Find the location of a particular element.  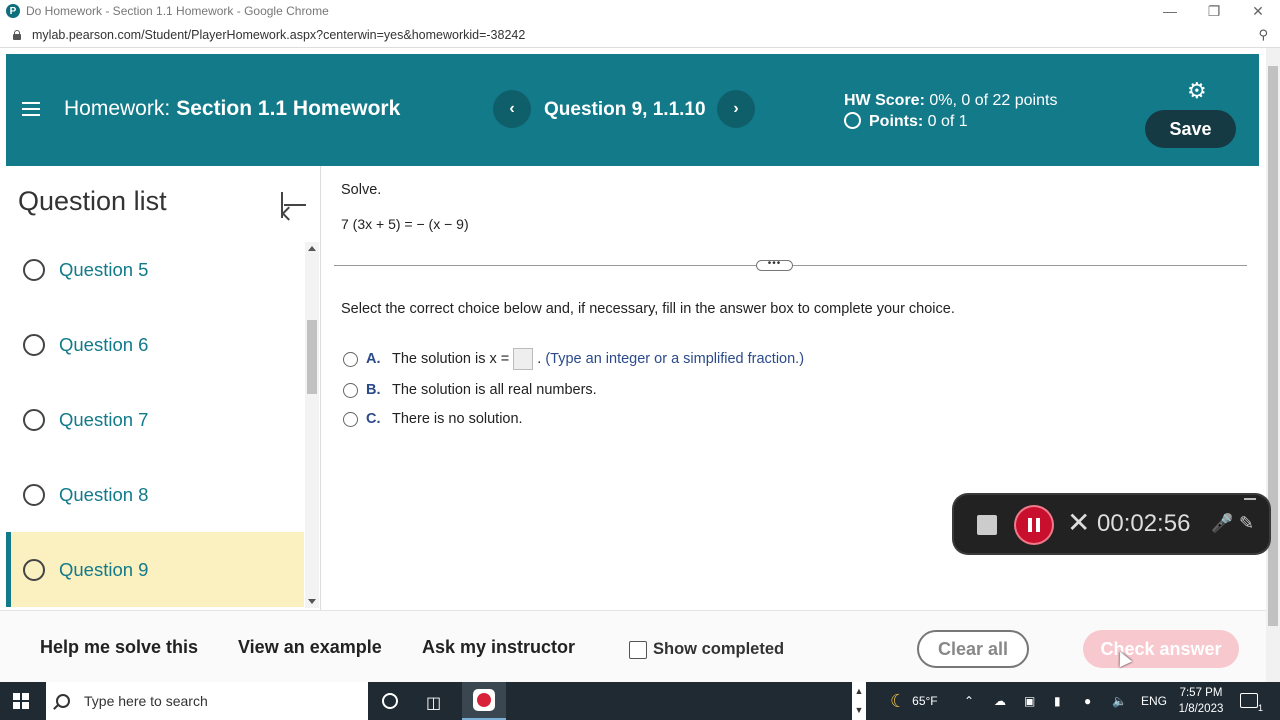

question-list-title: Question list is located at coordinates (92, 201).